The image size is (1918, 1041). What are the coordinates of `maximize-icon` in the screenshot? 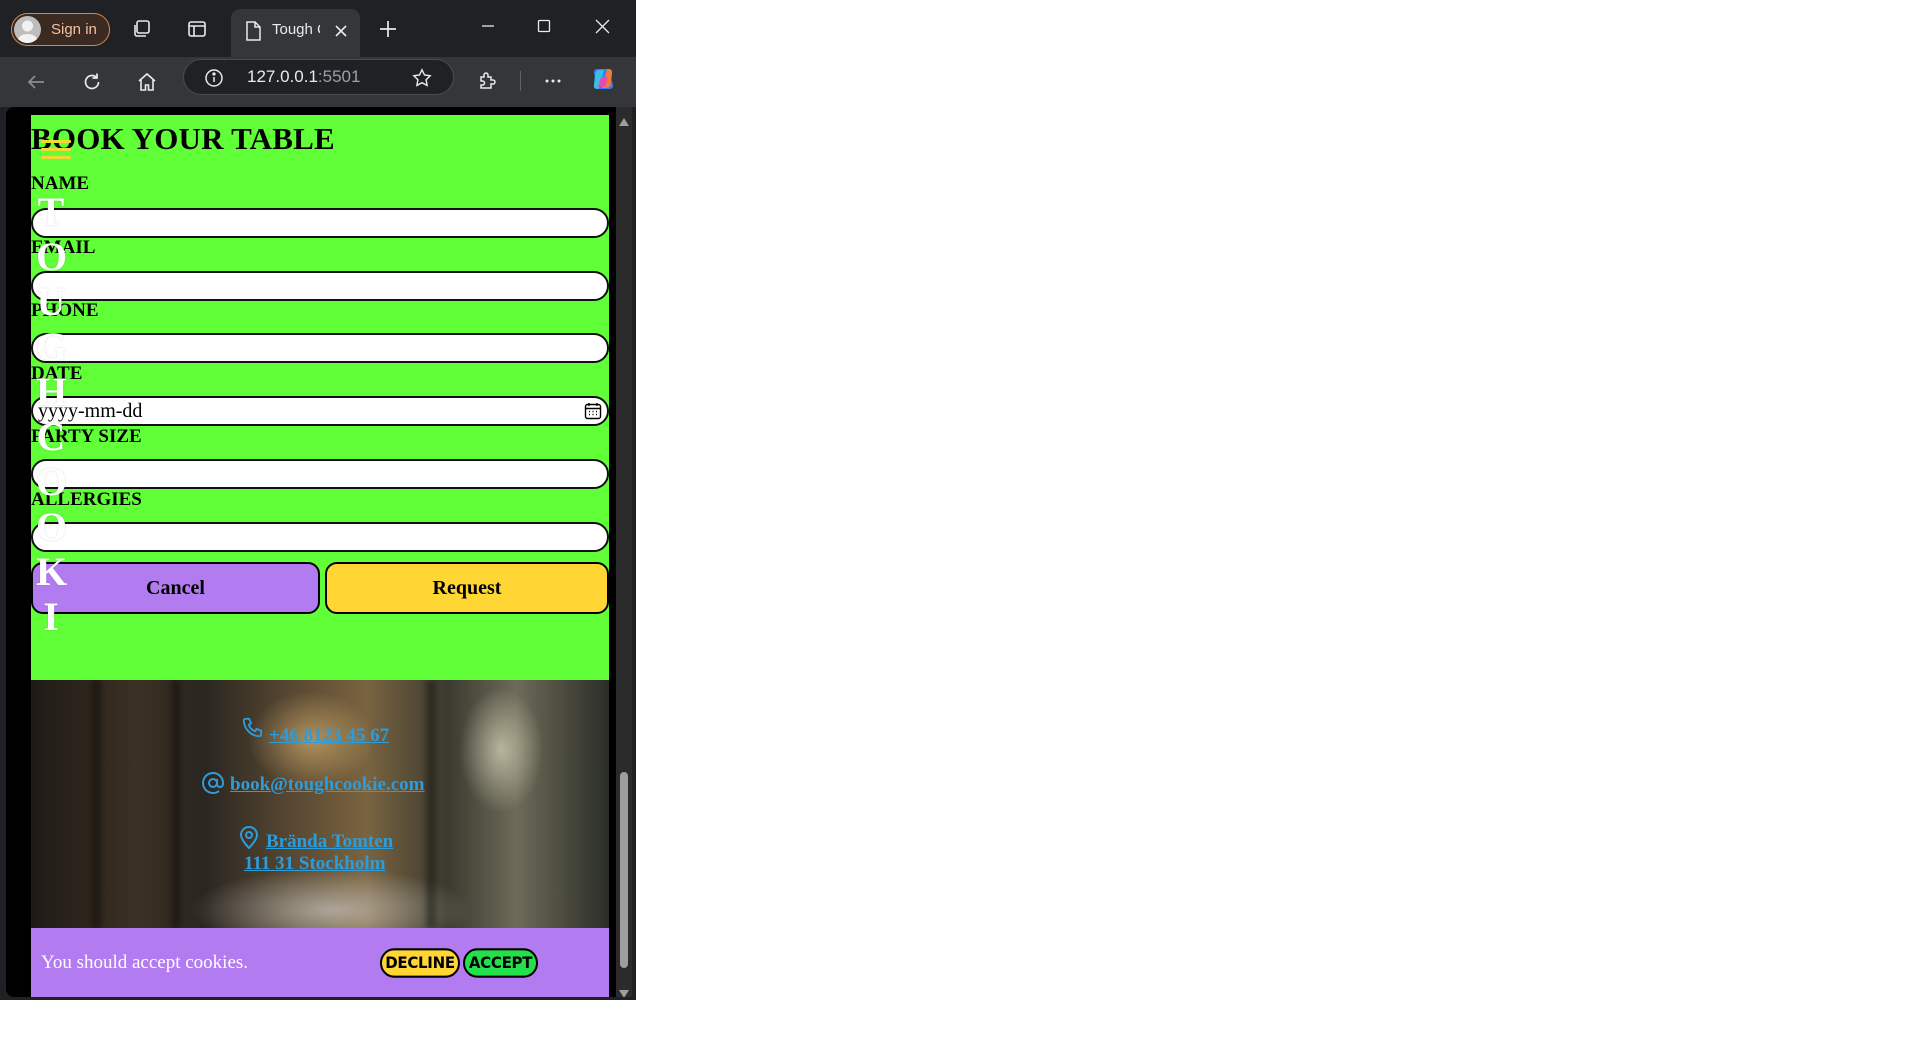 It's located at (544, 26).